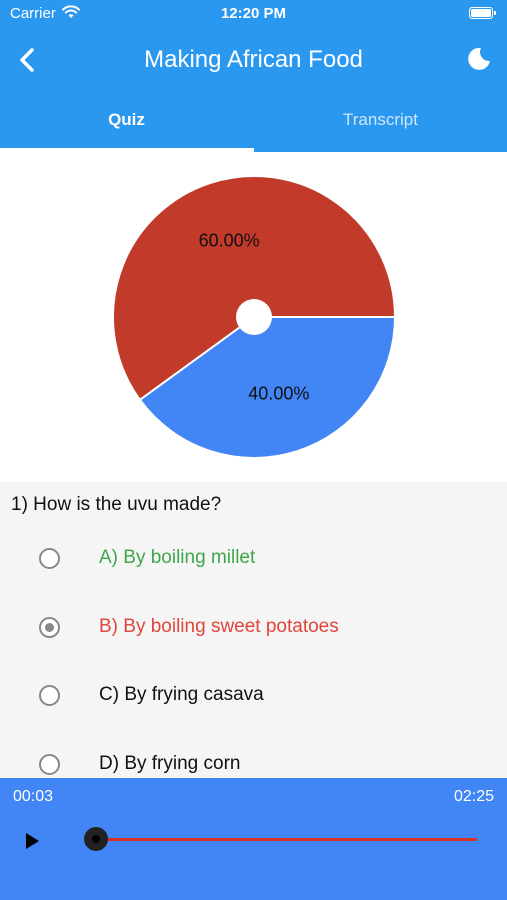 The width and height of the screenshot is (507, 900). Describe the element at coordinates (126, 131) in the screenshot. I see `tab-quiz: Quiz` at that location.